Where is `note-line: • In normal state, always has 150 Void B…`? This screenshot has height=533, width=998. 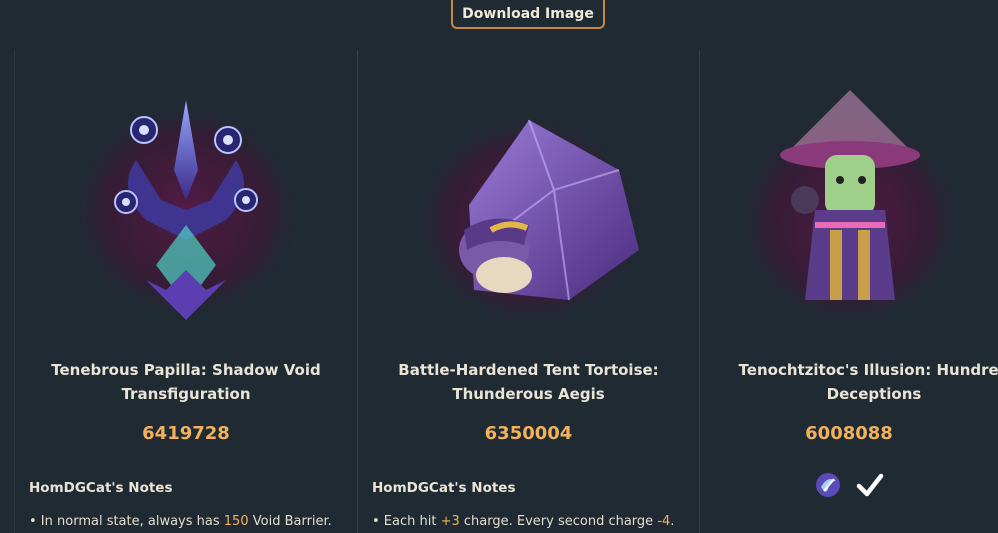 note-line: • In normal state, always has 150 Void B… is located at coordinates (180, 521).